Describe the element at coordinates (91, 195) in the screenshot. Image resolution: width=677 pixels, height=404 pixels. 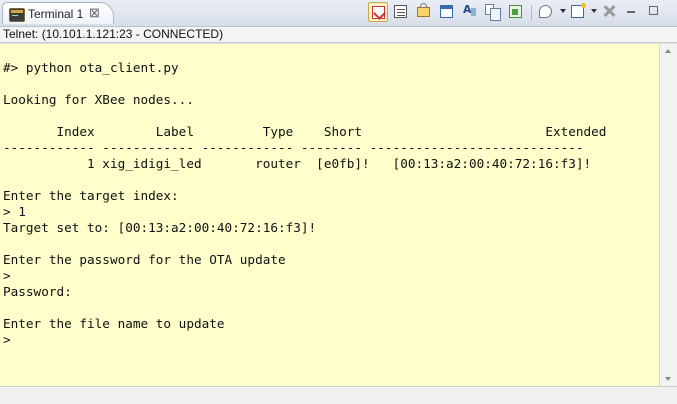
I see `terminal-line: Enter the target index:` at that location.